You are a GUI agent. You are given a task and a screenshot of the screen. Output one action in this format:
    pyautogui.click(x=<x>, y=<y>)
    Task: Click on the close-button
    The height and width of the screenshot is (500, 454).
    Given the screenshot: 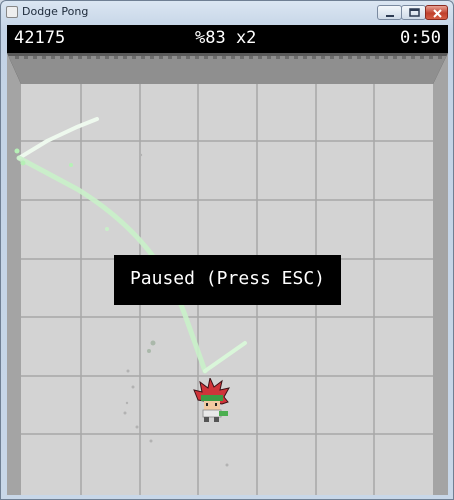 What is the action you would take?
    pyautogui.click(x=436, y=12)
    